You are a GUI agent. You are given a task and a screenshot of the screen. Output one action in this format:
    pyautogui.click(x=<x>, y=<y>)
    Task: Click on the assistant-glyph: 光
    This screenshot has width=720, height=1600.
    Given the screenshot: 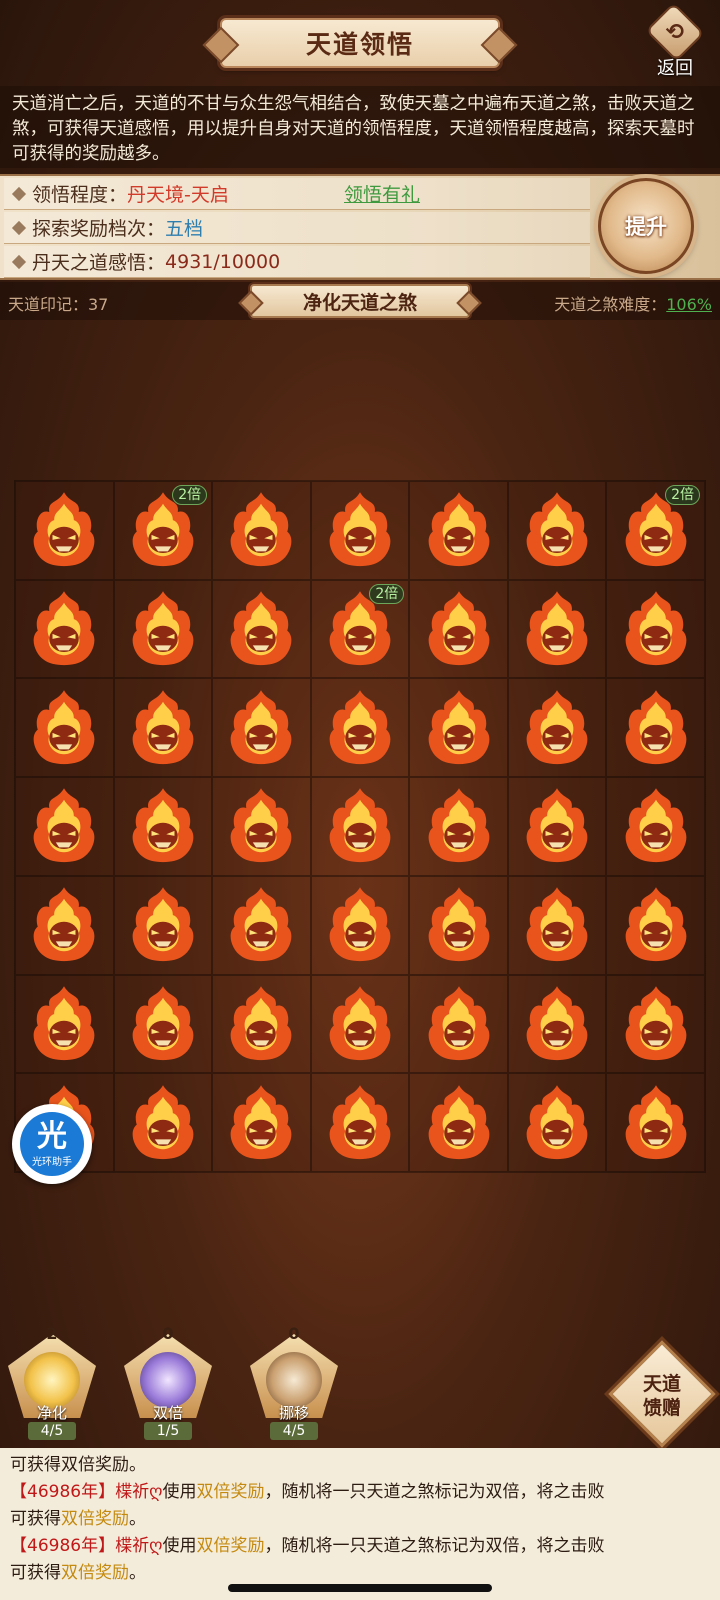 What is the action you would take?
    pyautogui.click(x=52, y=1136)
    